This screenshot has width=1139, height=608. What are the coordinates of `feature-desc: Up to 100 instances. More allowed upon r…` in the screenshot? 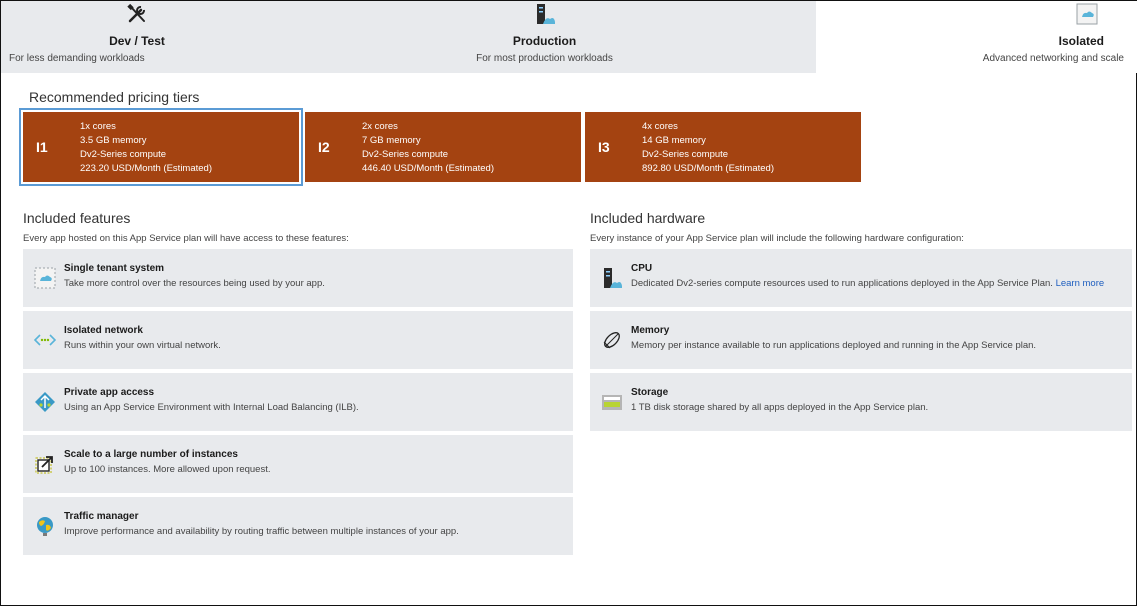 It's located at (167, 469).